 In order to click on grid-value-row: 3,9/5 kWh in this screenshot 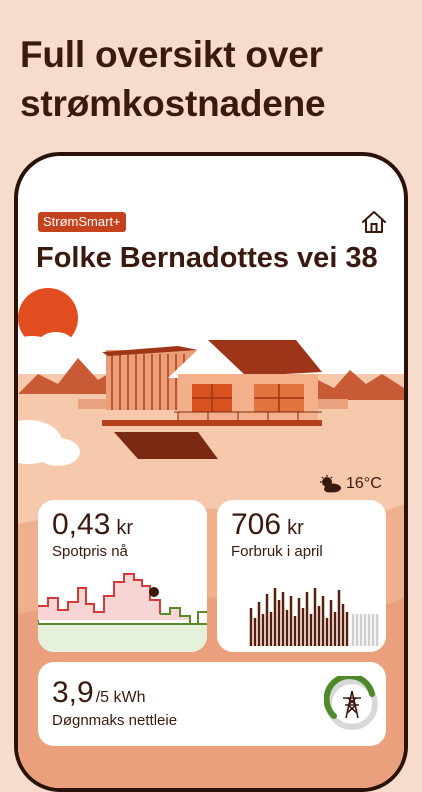, I will do `click(99, 693)`.